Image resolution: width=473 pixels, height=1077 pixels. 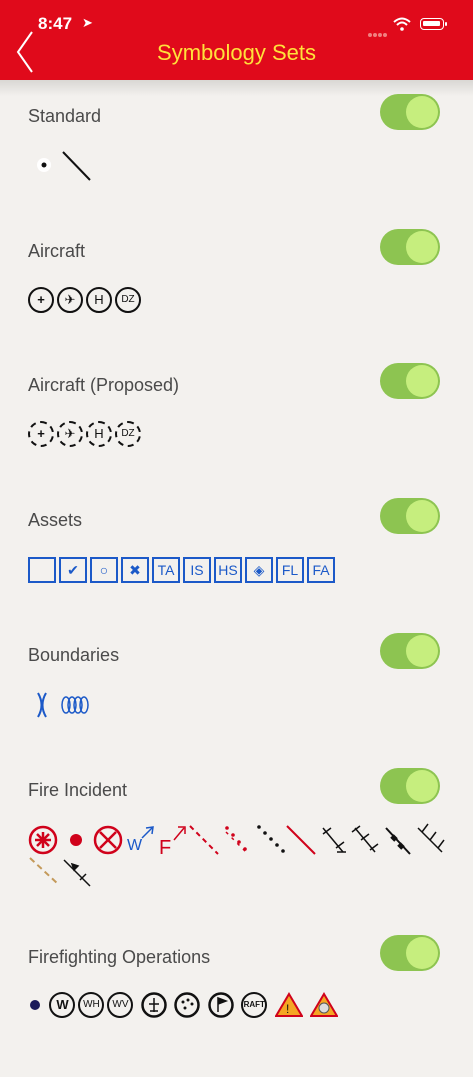 What do you see at coordinates (236, 52) in the screenshot?
I see `page-title: Symbology Sets` at bounding box center [236, 52].